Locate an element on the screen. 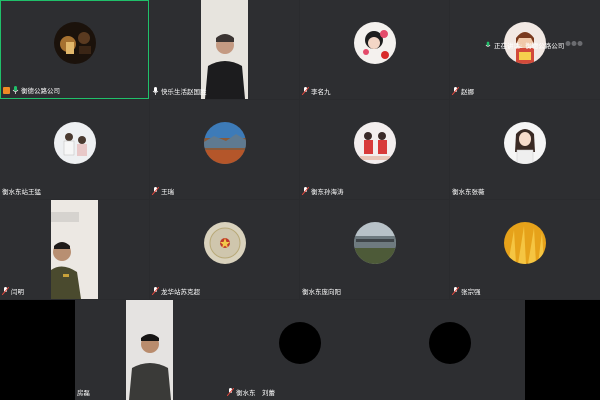 The width and height of the screenshot is (600, 400). participant-label: 衡德公路公司 is located at coordinates (31, 90).